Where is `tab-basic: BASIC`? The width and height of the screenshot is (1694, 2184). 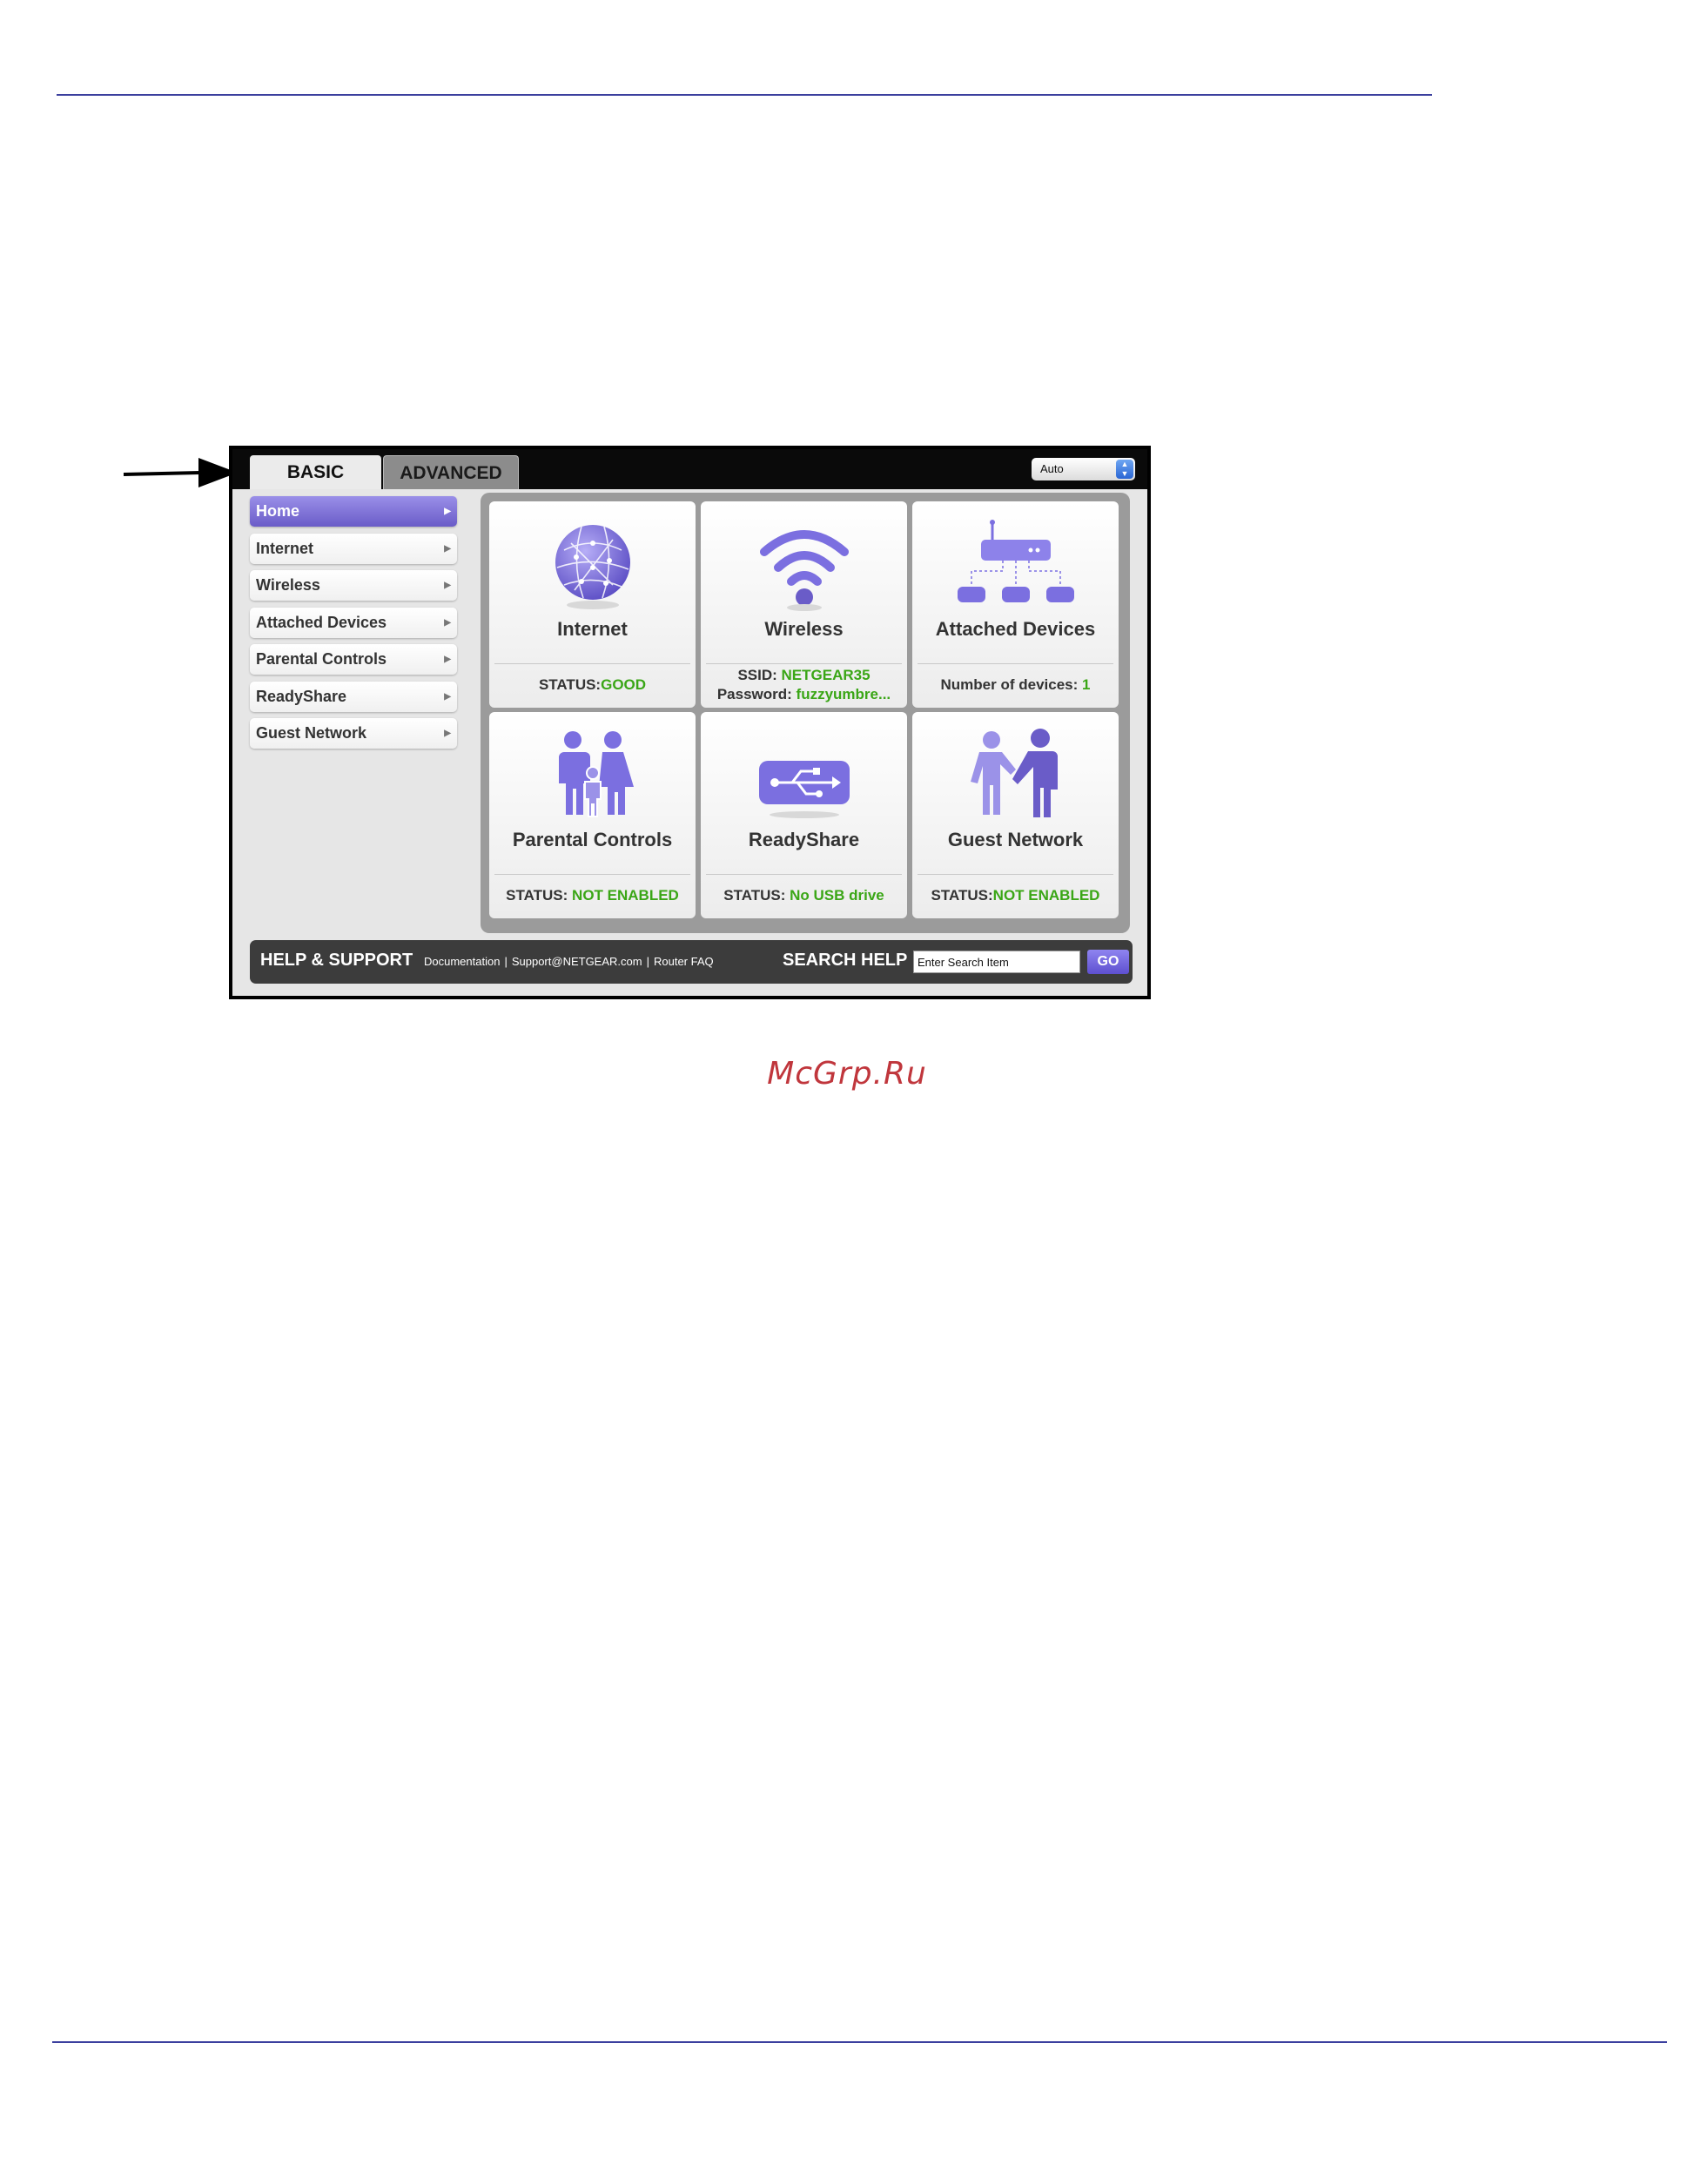
tab-basic: BASIC is located at coordinates (315, 472).